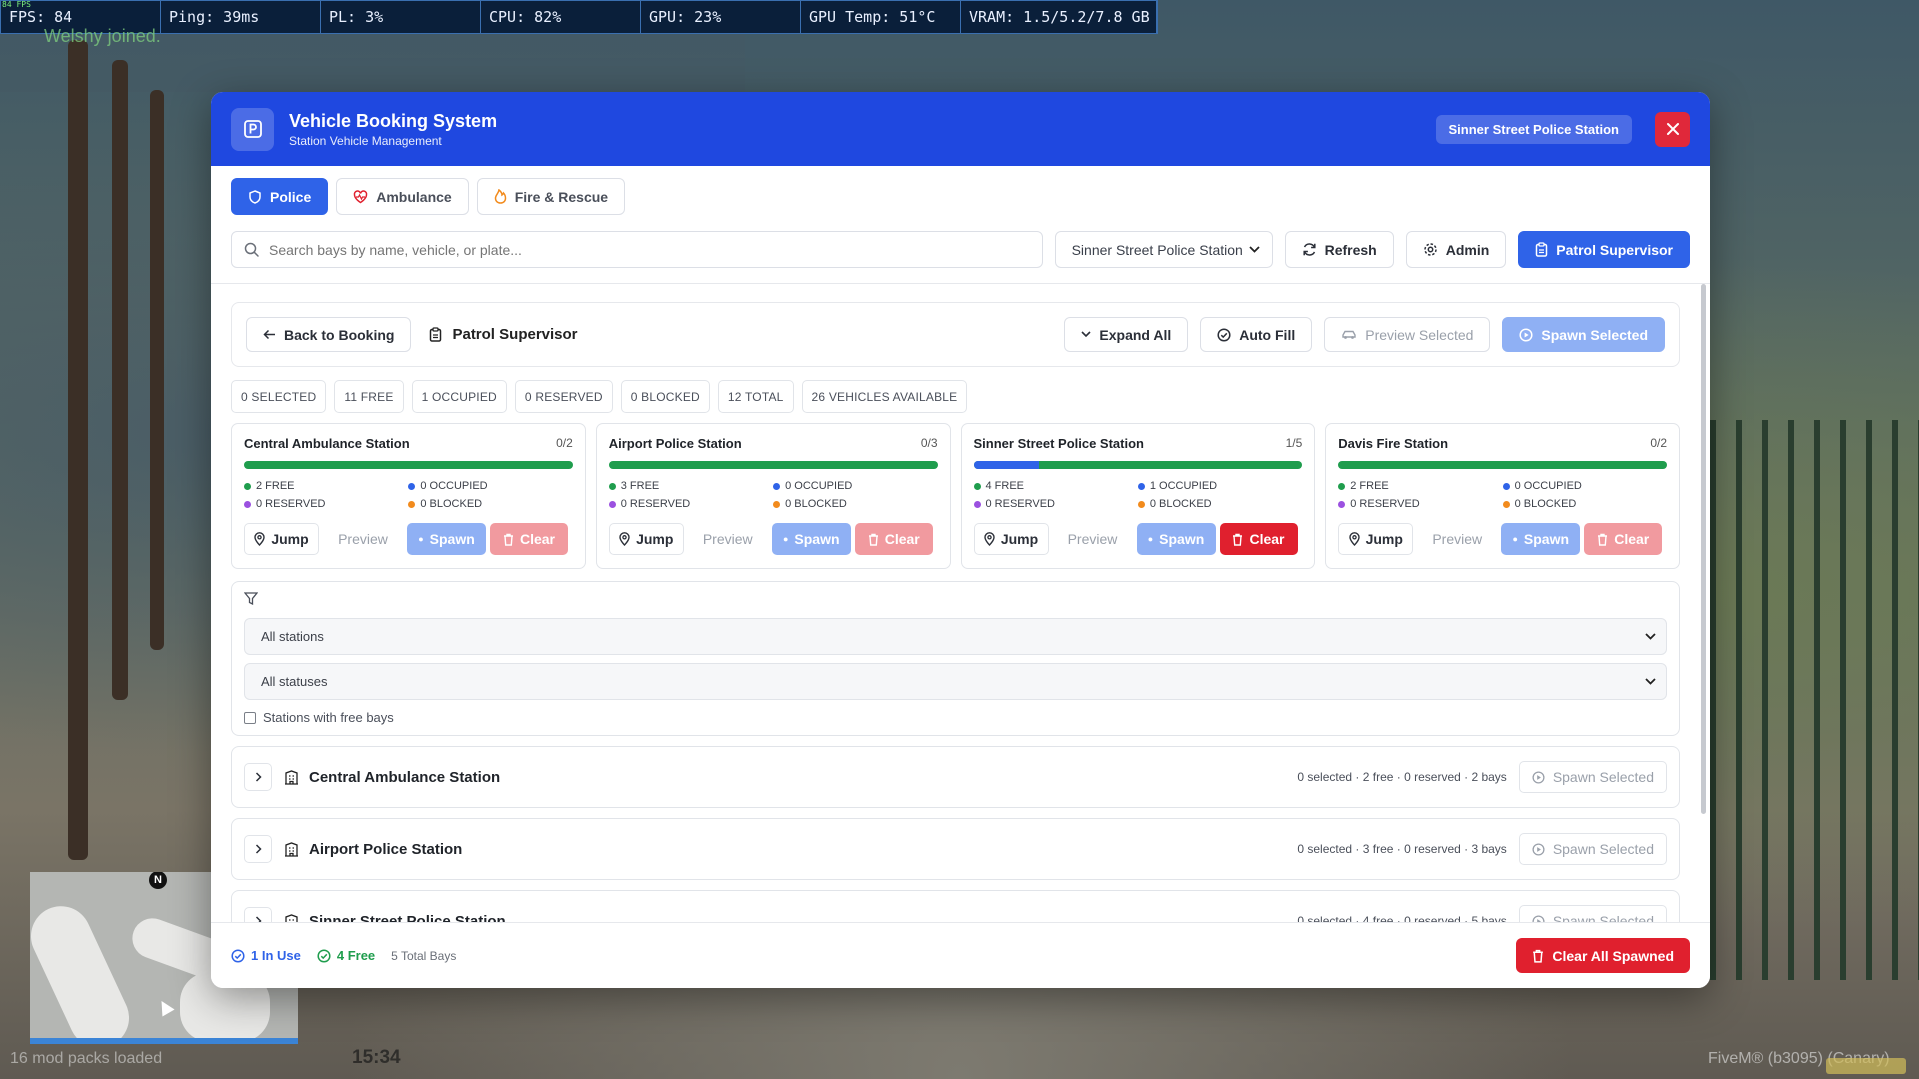 The width and height of the screenshot is (1919, 1079). What do you see at coordinates (1542, 249) in the screenshot?
I see `clipboard-icon` at bounding box center [1542, 249].